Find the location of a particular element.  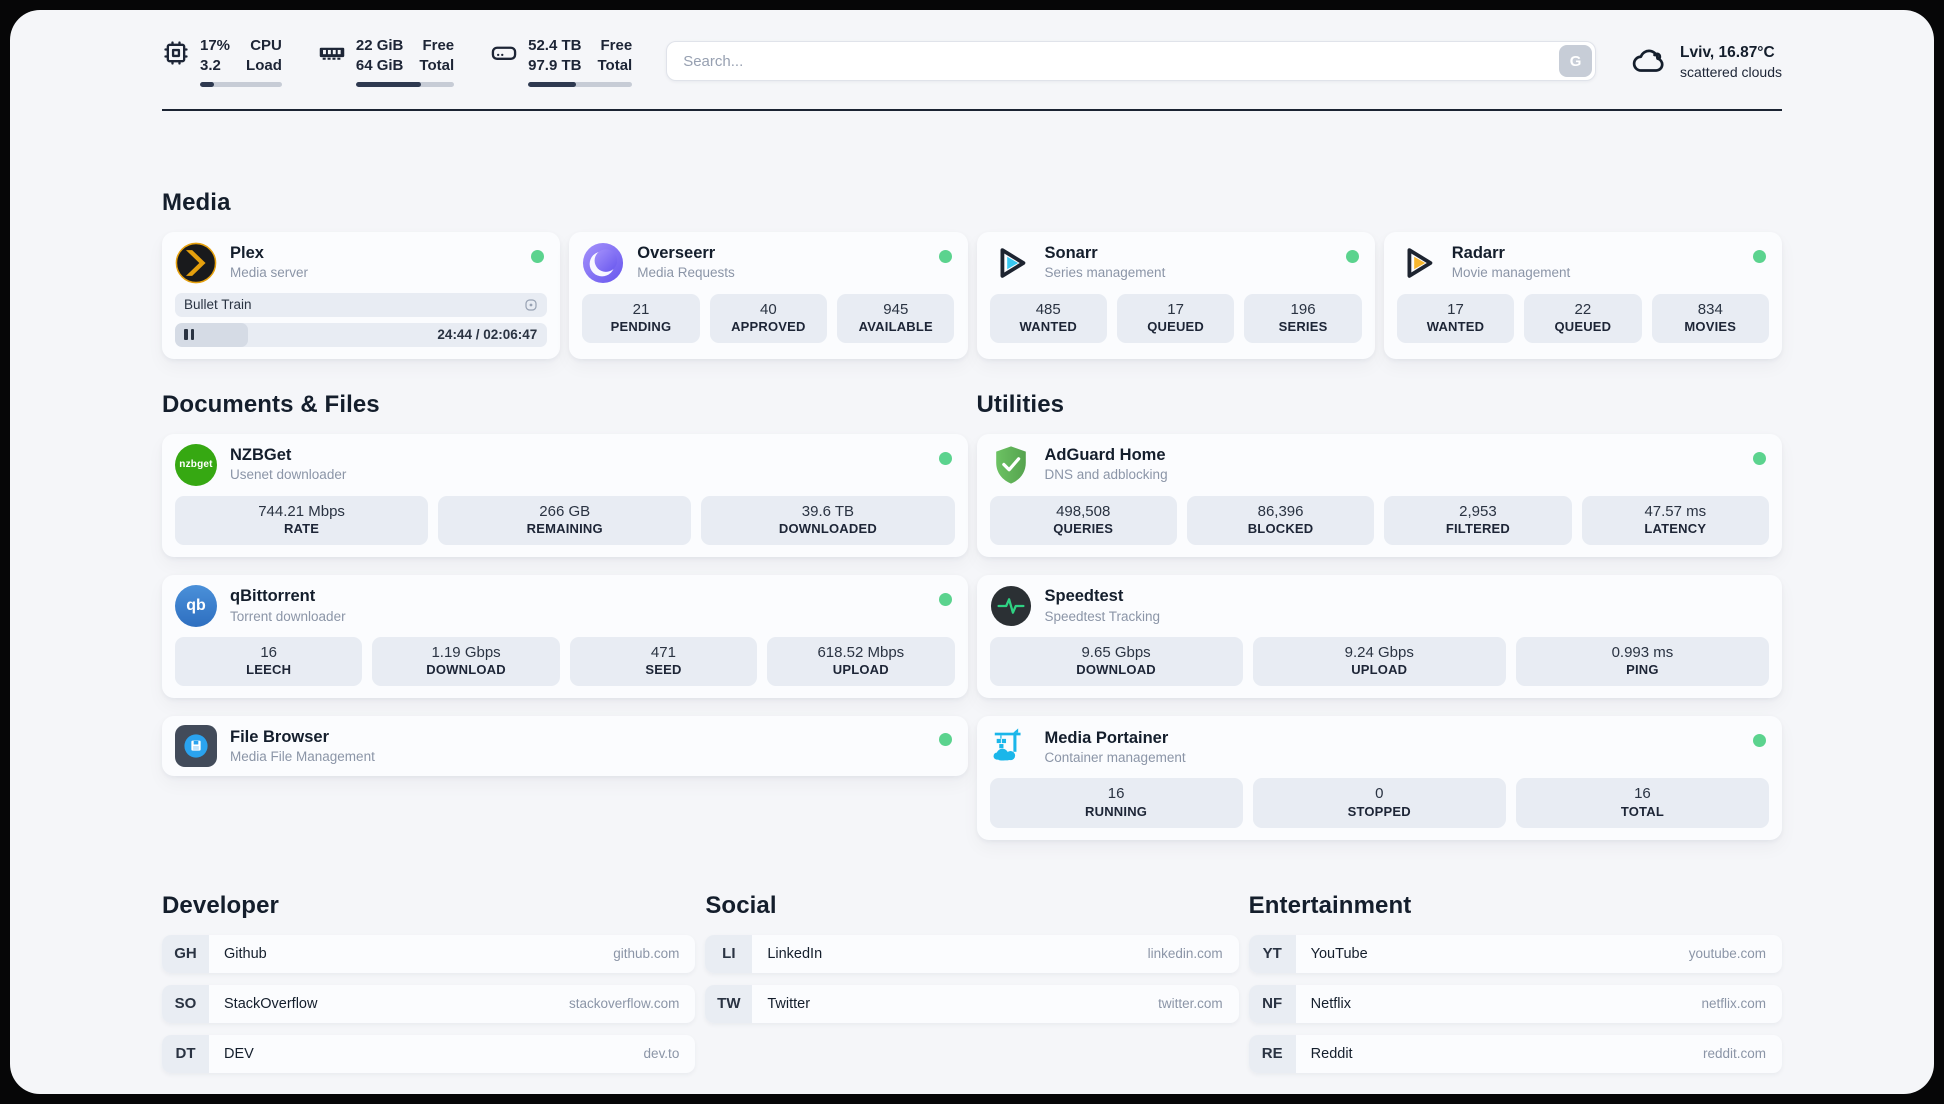

bookmark-url: stackoverflow.com is located at coordinates (624, 1004).